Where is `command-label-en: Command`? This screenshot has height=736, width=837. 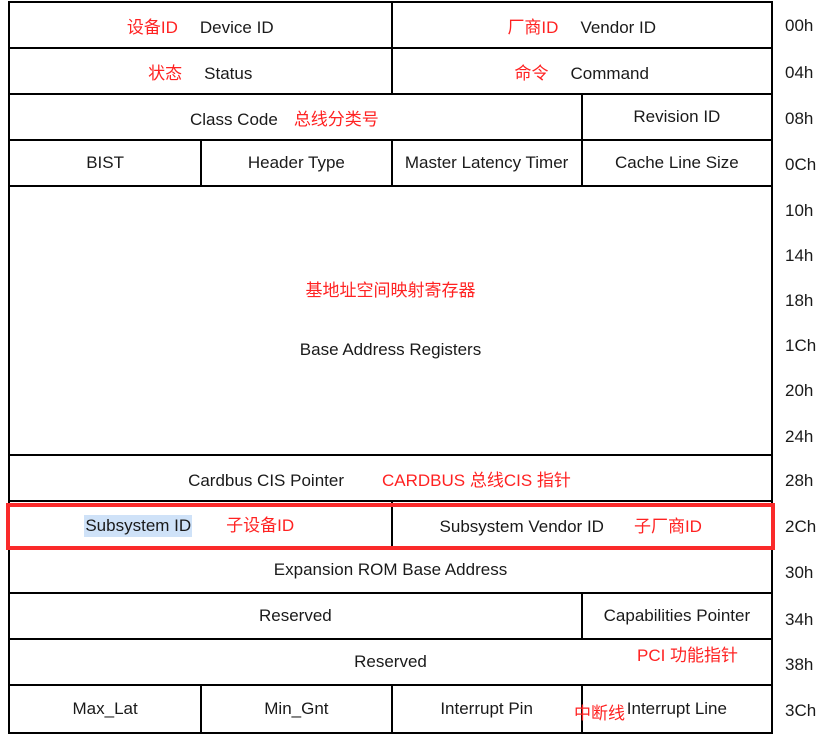 command-label-en: Command is located at coordinates (609, 73).